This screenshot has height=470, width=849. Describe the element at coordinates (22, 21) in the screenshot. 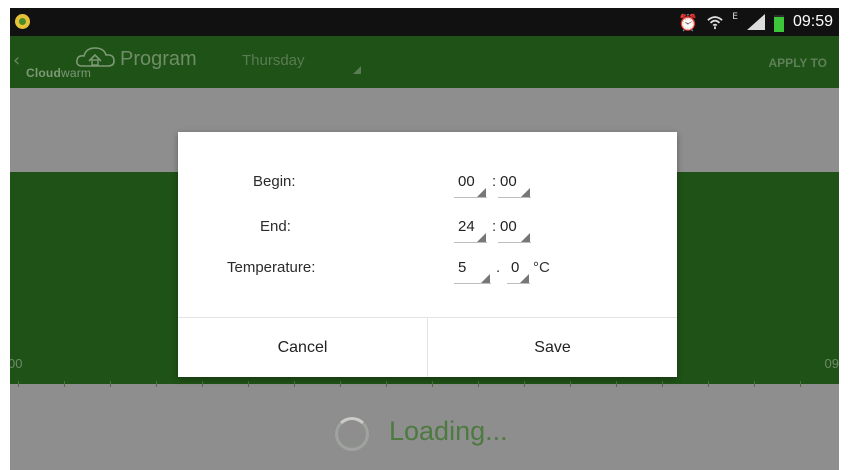

I see `app-notification-icon` at that location.